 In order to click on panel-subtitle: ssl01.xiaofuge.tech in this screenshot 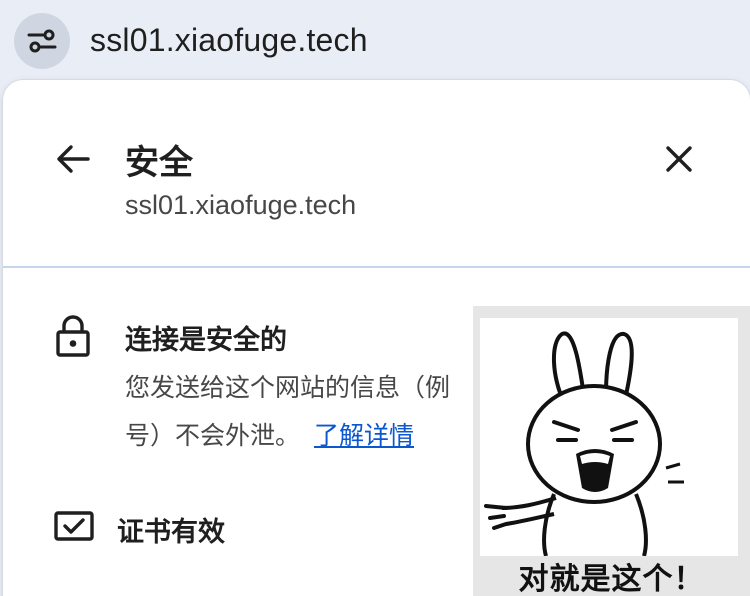, I will do `click(241, 205)`.